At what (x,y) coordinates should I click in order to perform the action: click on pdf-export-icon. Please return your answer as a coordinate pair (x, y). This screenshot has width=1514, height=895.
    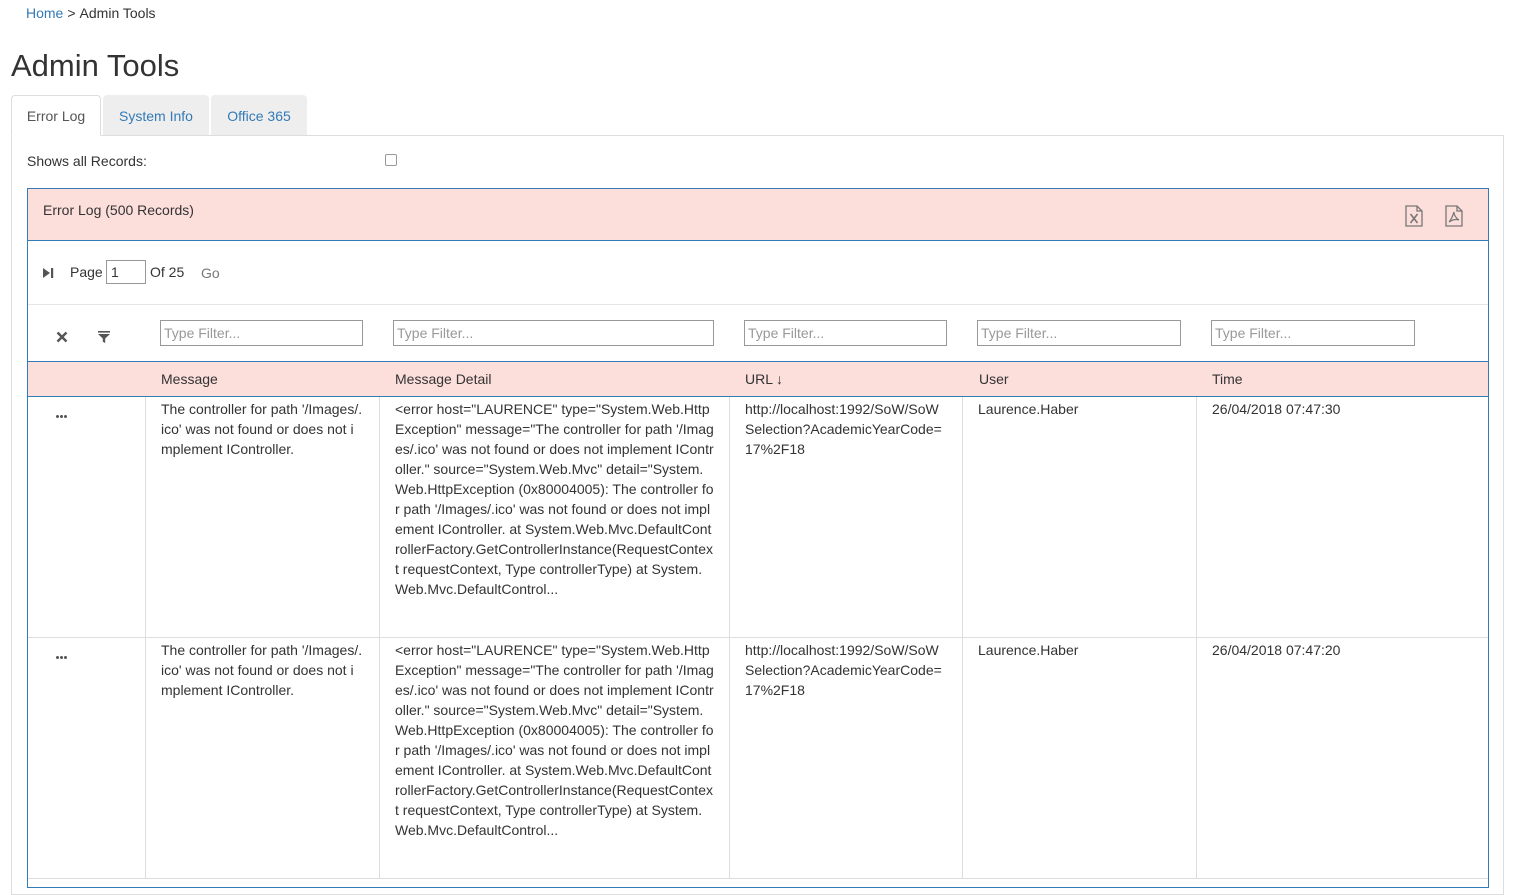
    Looking at the image, I should click on (1454, 216).